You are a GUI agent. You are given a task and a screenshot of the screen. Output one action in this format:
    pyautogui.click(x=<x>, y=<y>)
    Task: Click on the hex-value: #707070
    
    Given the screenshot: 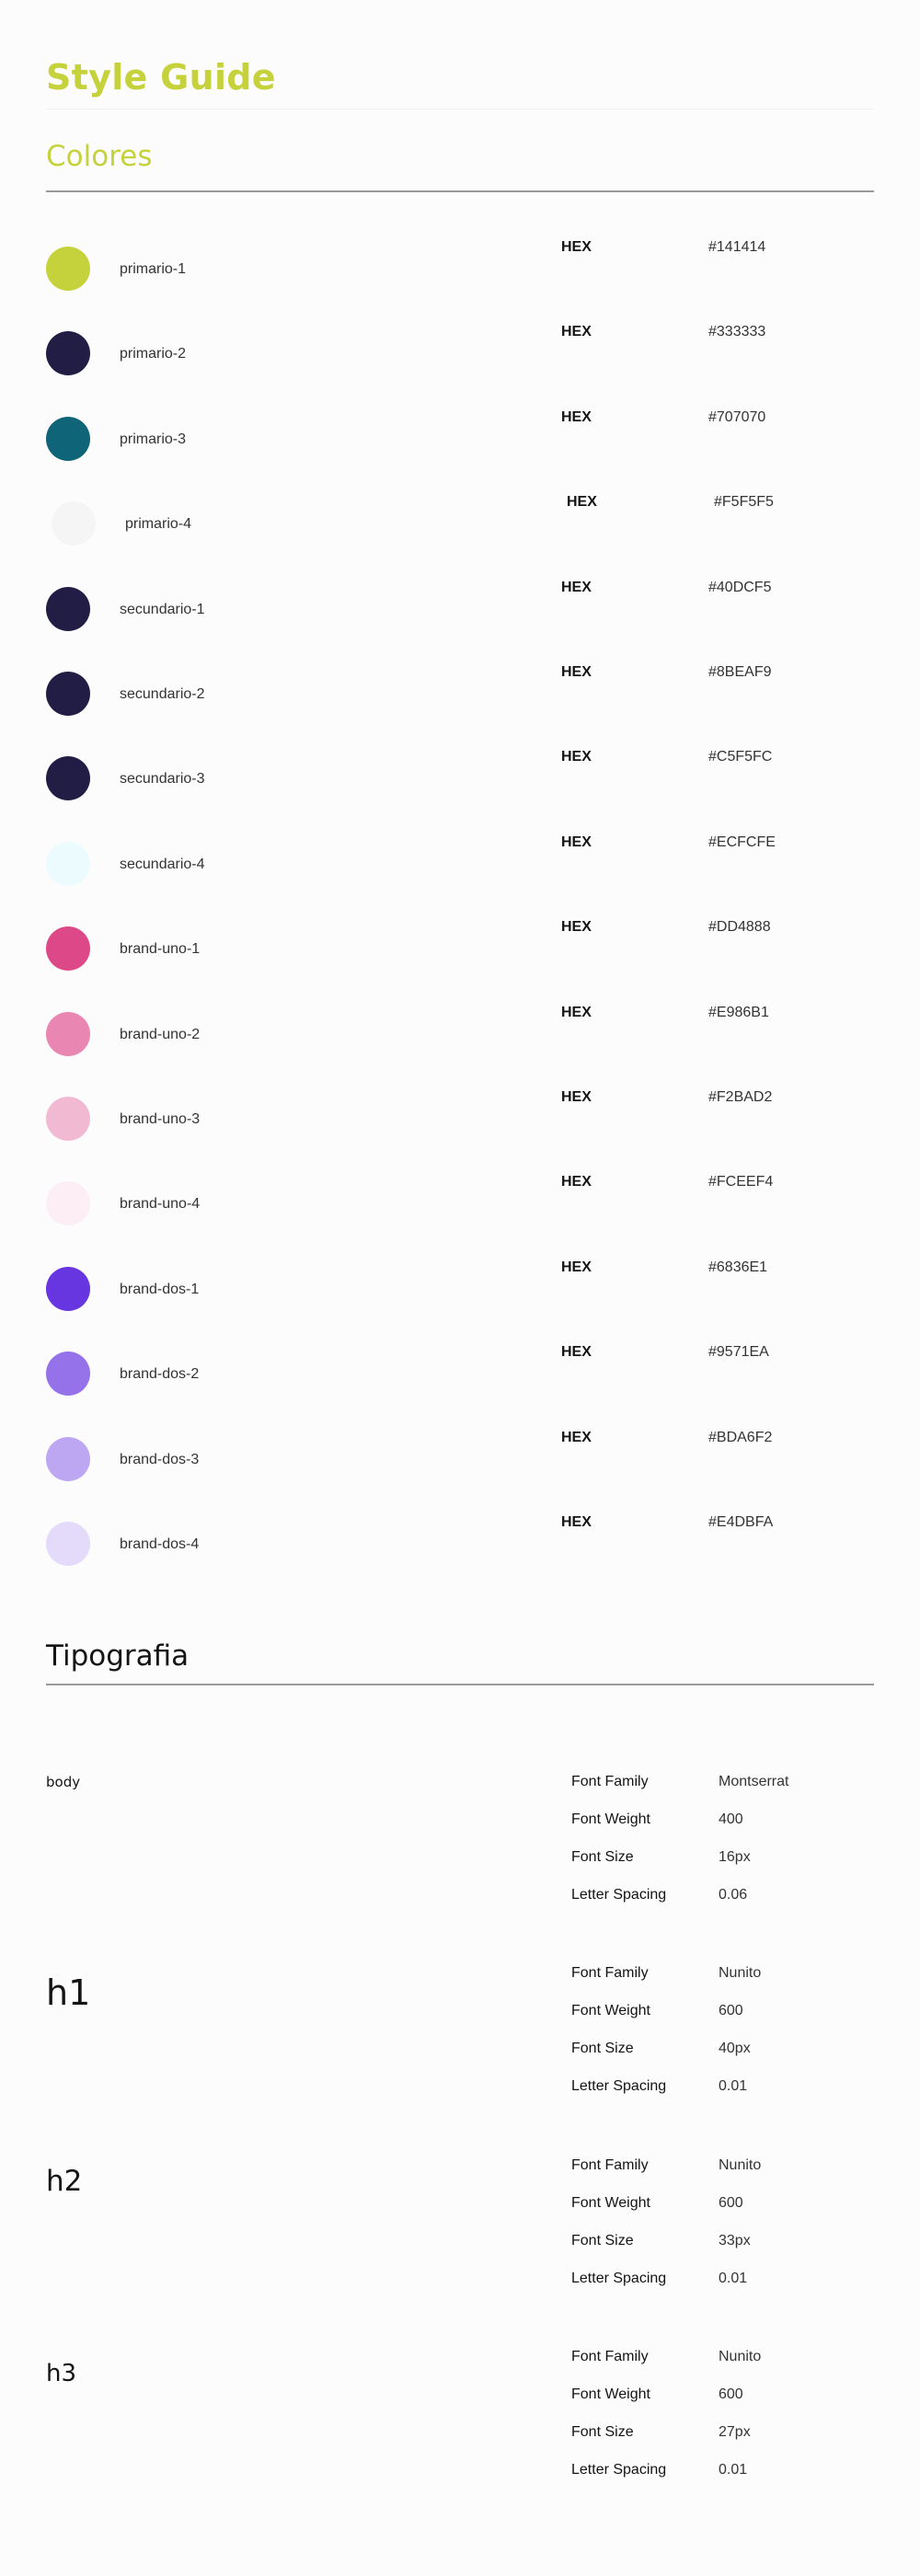 What is the action you would take?
    pyautogui.click(x=737, y=416)
    